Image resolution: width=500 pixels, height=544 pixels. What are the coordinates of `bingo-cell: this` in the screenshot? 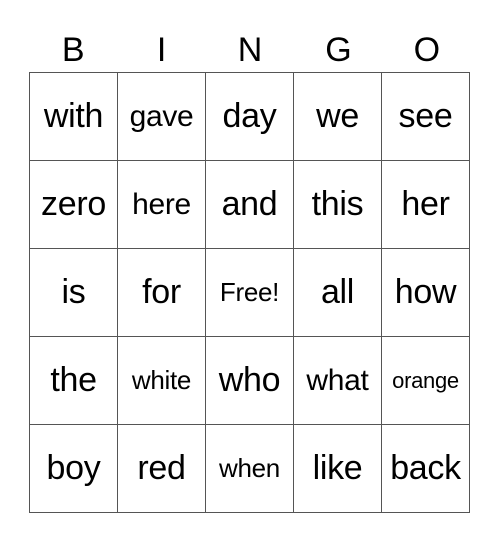 It's located at (337, 204).